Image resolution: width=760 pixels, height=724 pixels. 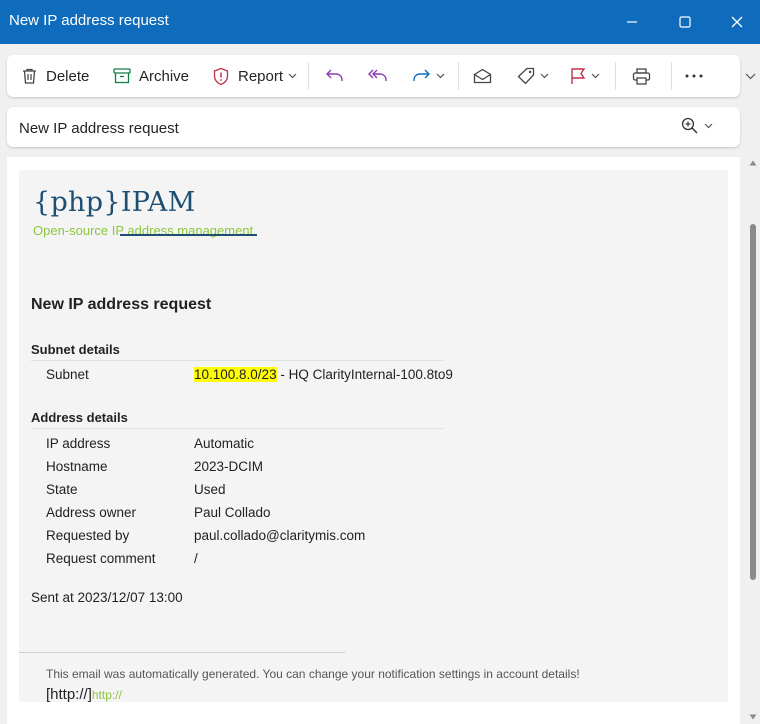 I want to click on logo-text: {php}IPAM, so click(x=114, y=202).